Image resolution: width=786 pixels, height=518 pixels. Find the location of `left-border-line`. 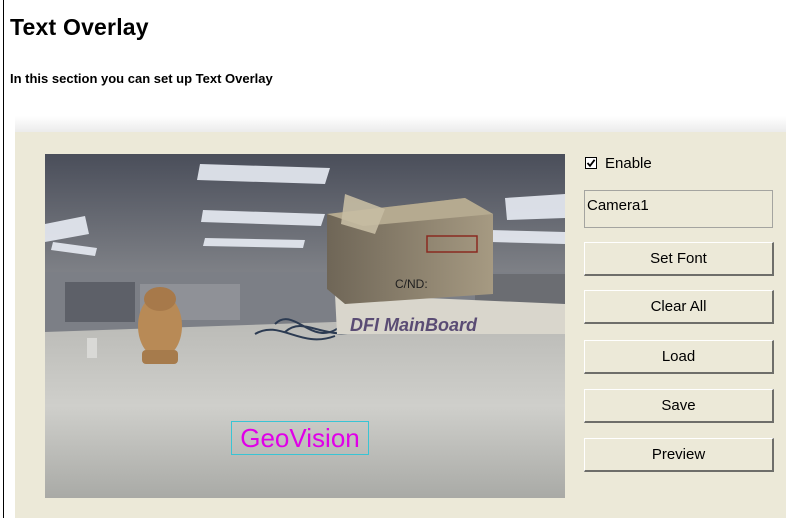

left-border-line is located at coordinates (3, 259).